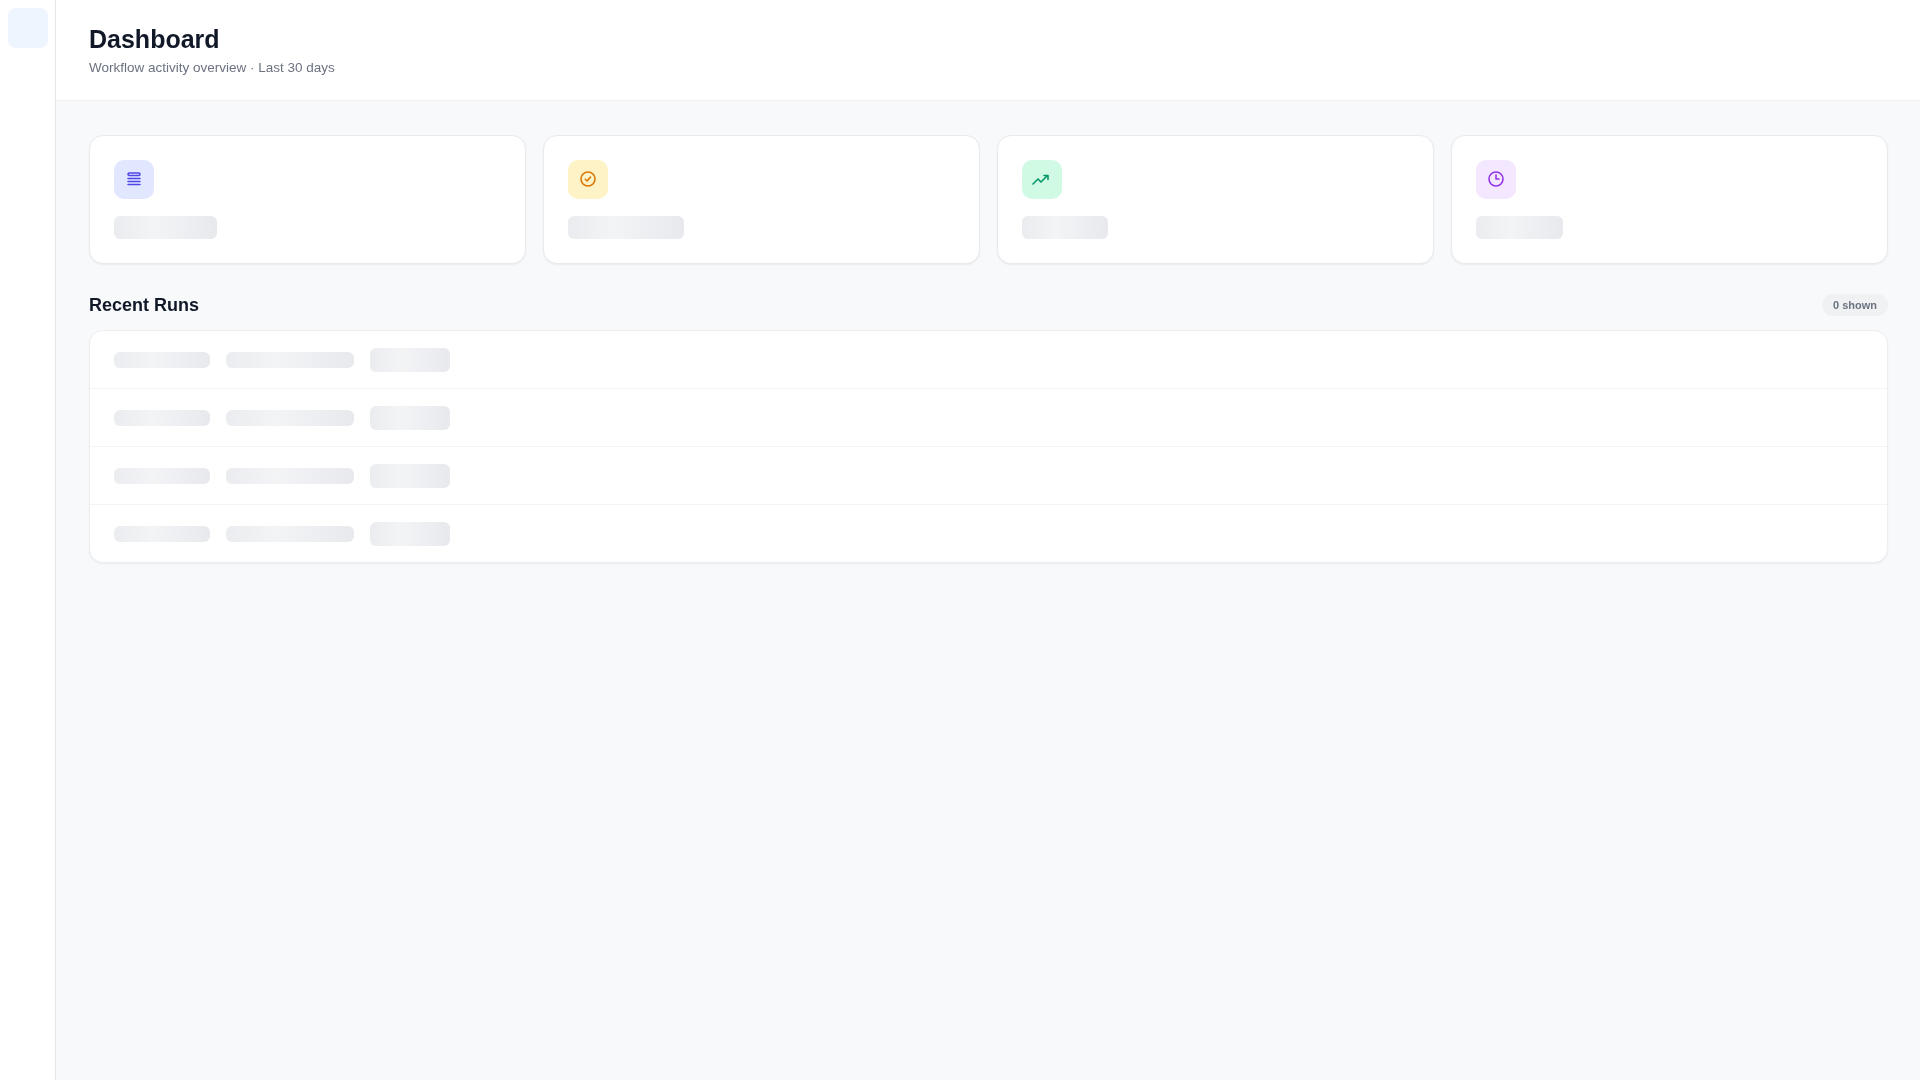  Describe the element at coordinates (588, 179) in the screenshot. I see `check-circle-icon` at that location.